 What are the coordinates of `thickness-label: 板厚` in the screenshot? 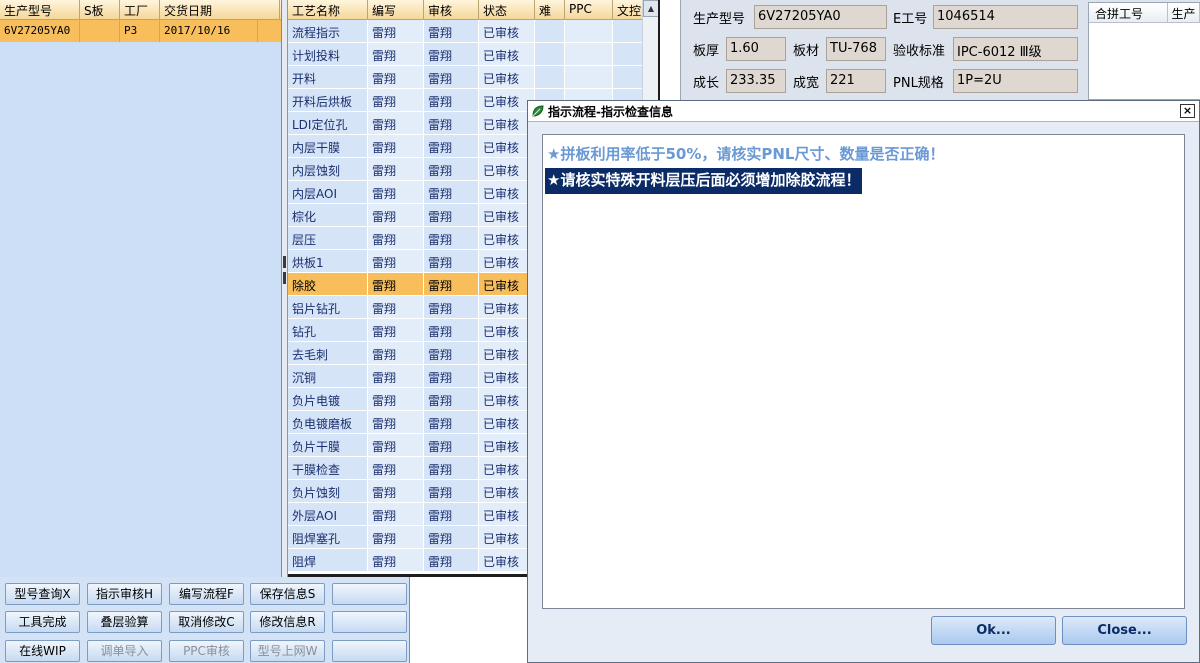 It's located at (706, 51).